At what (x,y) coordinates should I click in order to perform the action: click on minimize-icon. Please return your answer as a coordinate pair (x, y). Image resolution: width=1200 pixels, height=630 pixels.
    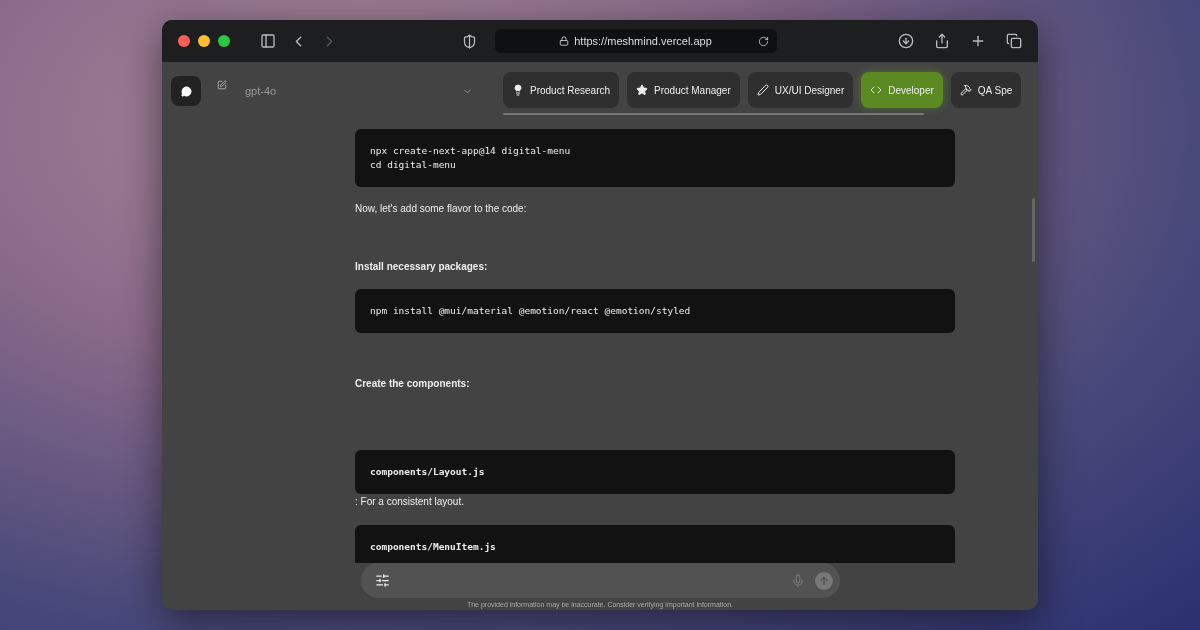
    Looking at the image, I should click on (204, 41).